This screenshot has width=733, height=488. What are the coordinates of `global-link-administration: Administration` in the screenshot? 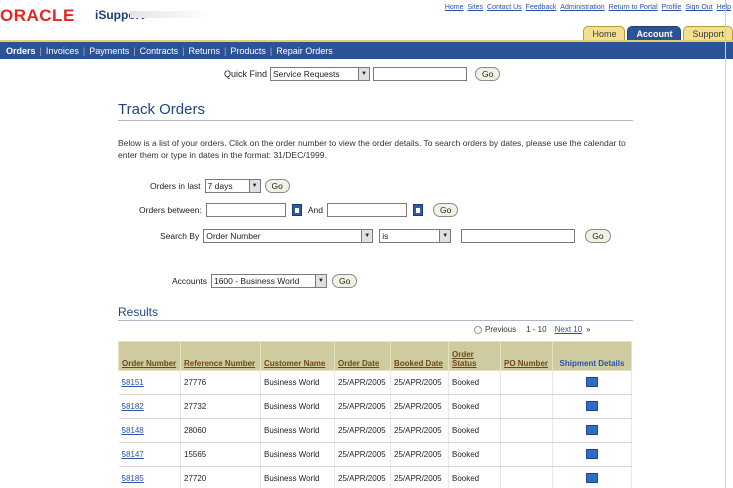 It's located at (582, 7).